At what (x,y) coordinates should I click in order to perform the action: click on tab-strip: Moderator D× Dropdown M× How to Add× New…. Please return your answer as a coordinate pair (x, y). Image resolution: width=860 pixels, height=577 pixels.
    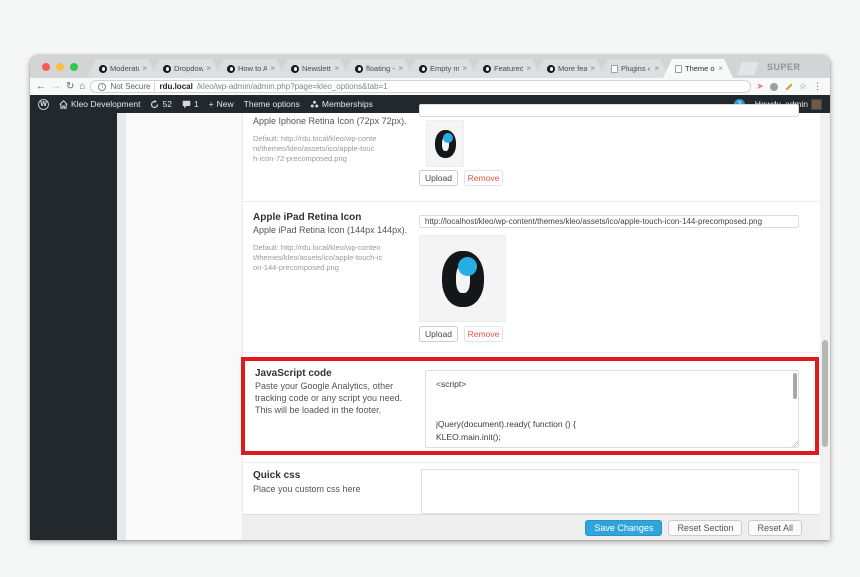
    Looking at the image, I should click on (407, 66).